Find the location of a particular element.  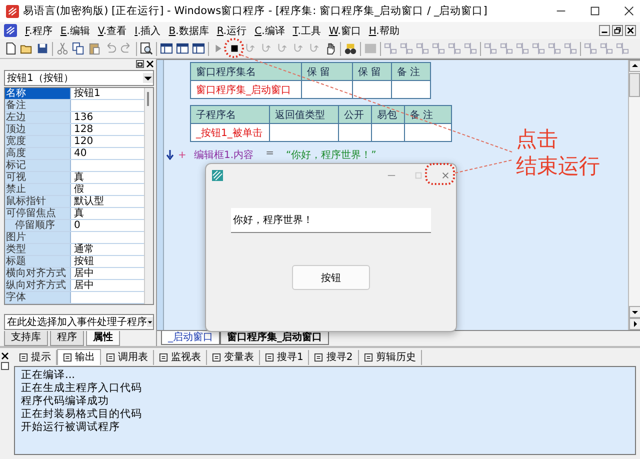

output-icon is located at coordinates (67, 357).